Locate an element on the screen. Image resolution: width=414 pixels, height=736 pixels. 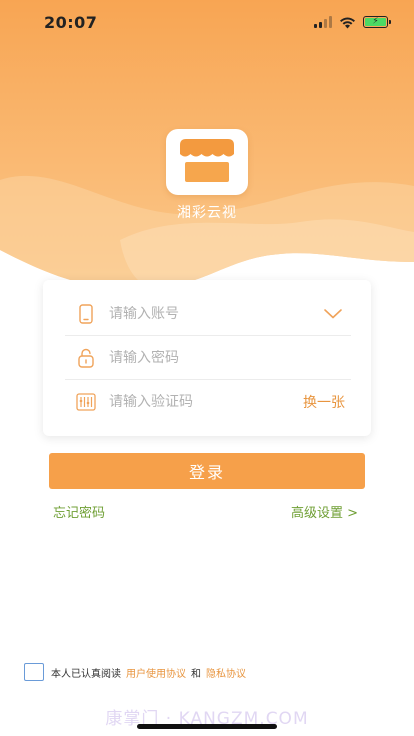
signal-icon is located at coordinates (323, 22).